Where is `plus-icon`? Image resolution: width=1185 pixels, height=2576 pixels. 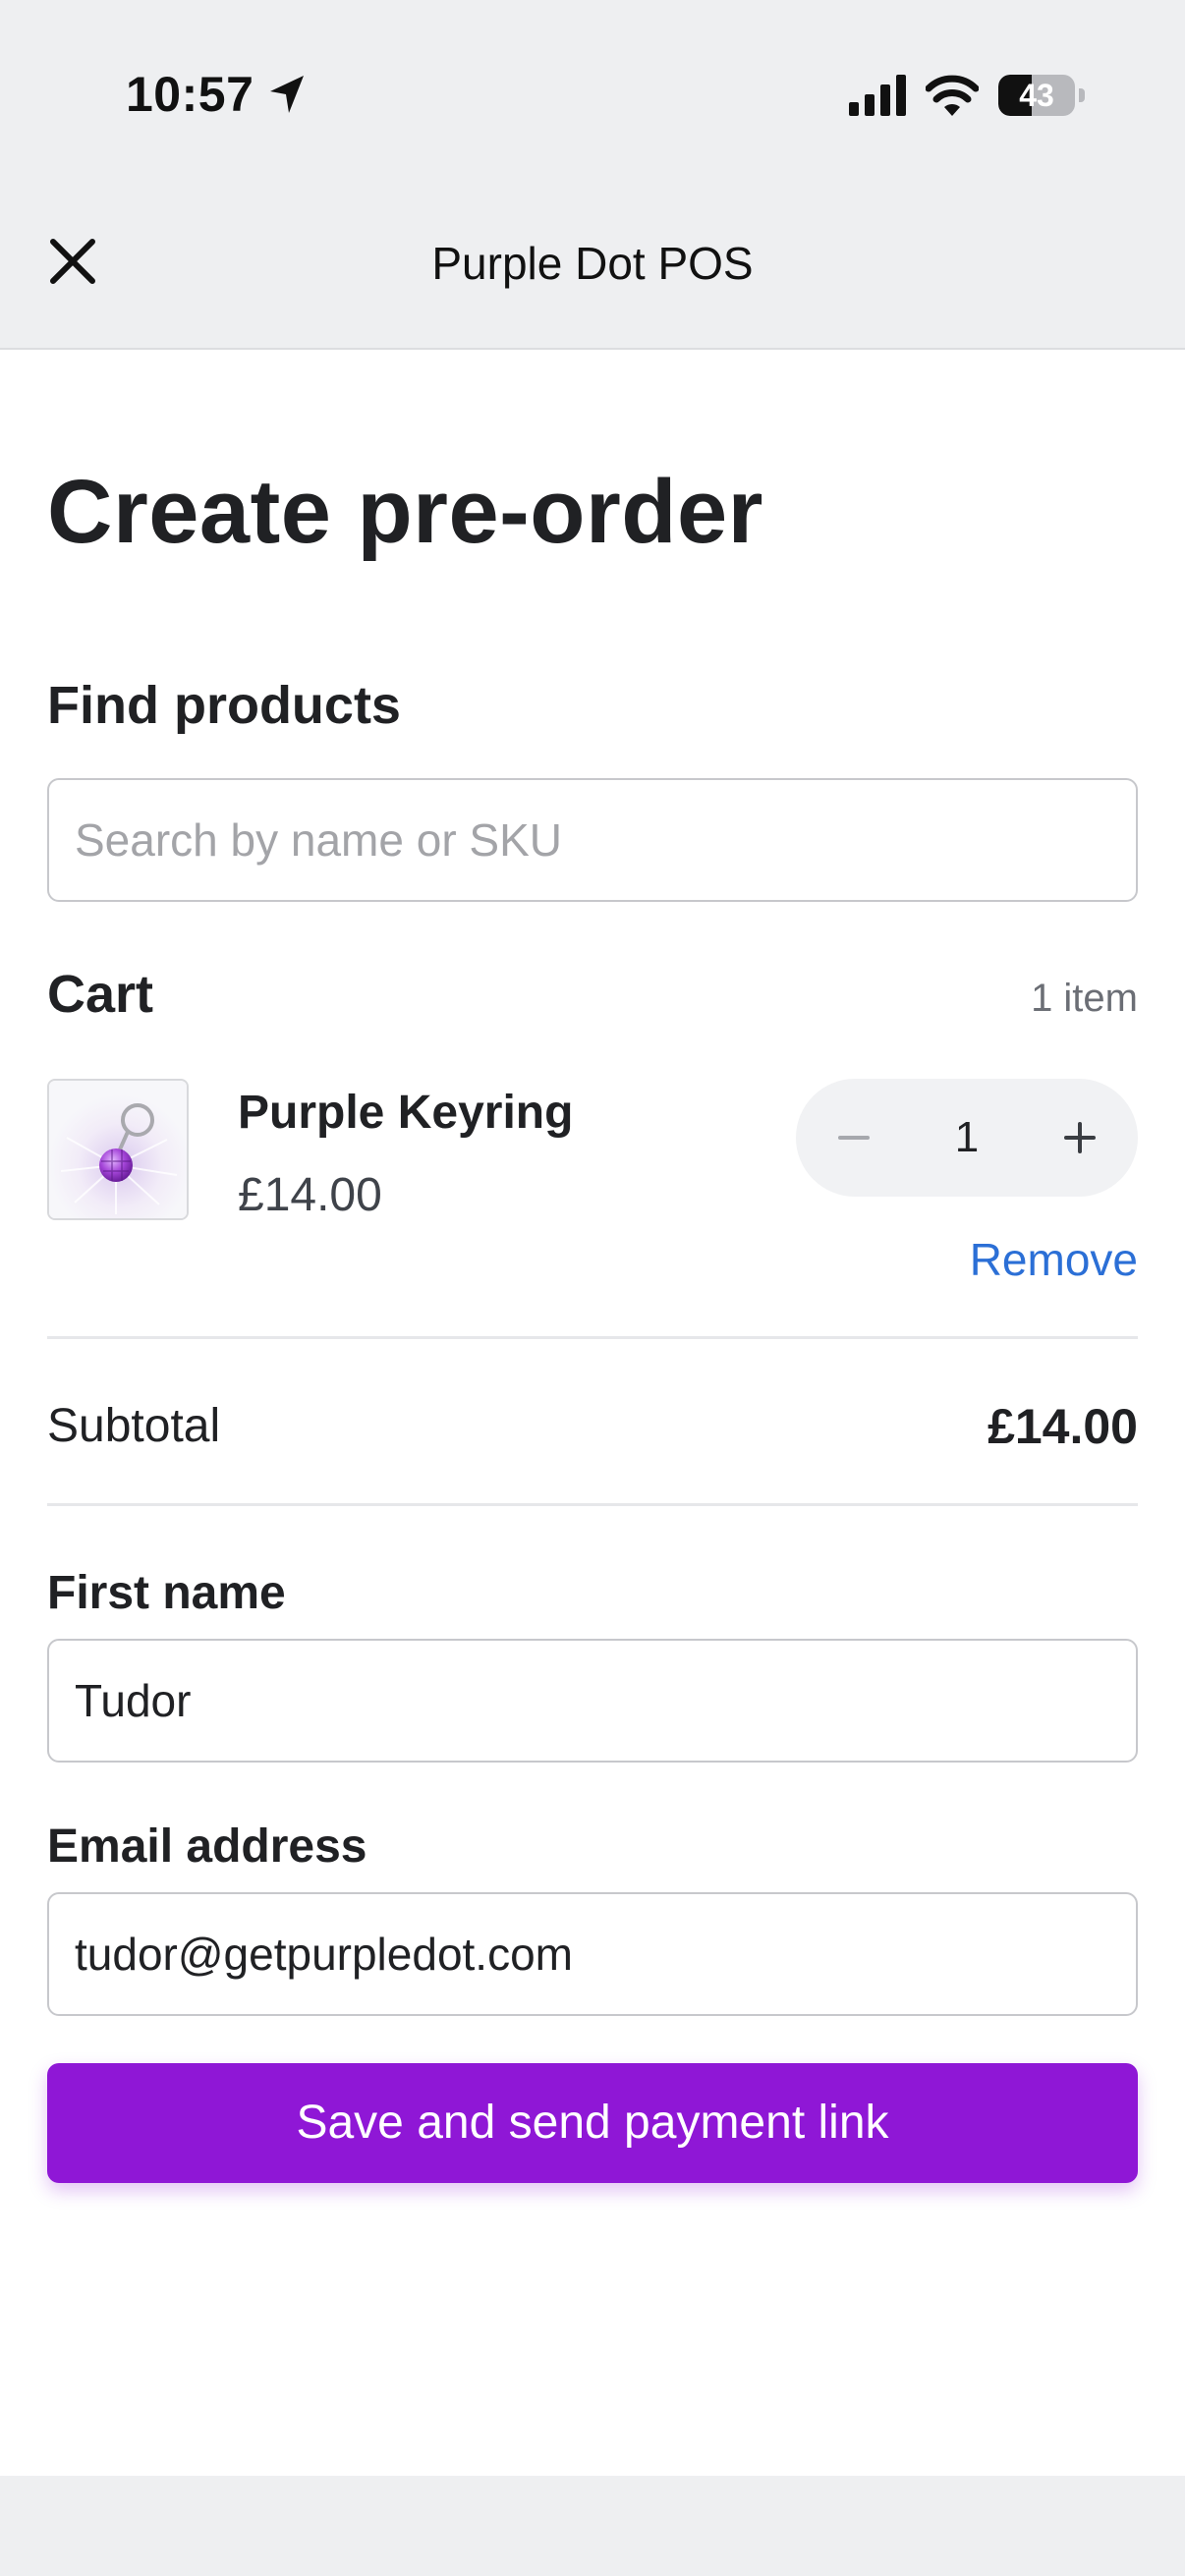
plus-icon is located at coordinates (1080, 1137).